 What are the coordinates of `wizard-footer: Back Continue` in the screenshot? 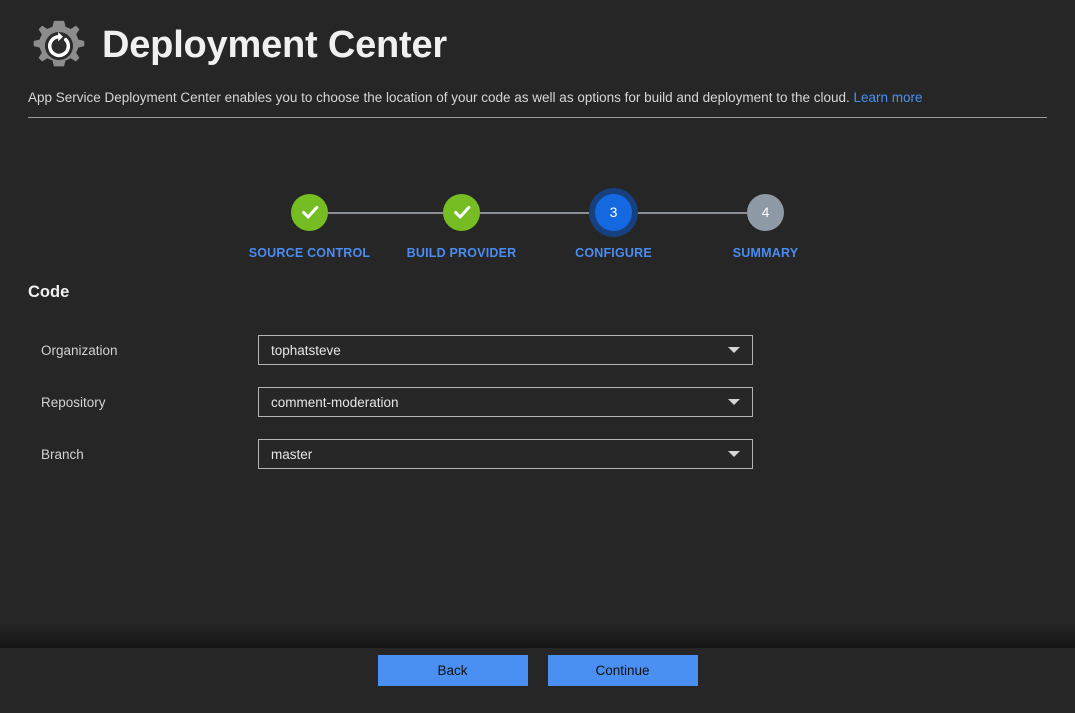 It's located at (537, 680).